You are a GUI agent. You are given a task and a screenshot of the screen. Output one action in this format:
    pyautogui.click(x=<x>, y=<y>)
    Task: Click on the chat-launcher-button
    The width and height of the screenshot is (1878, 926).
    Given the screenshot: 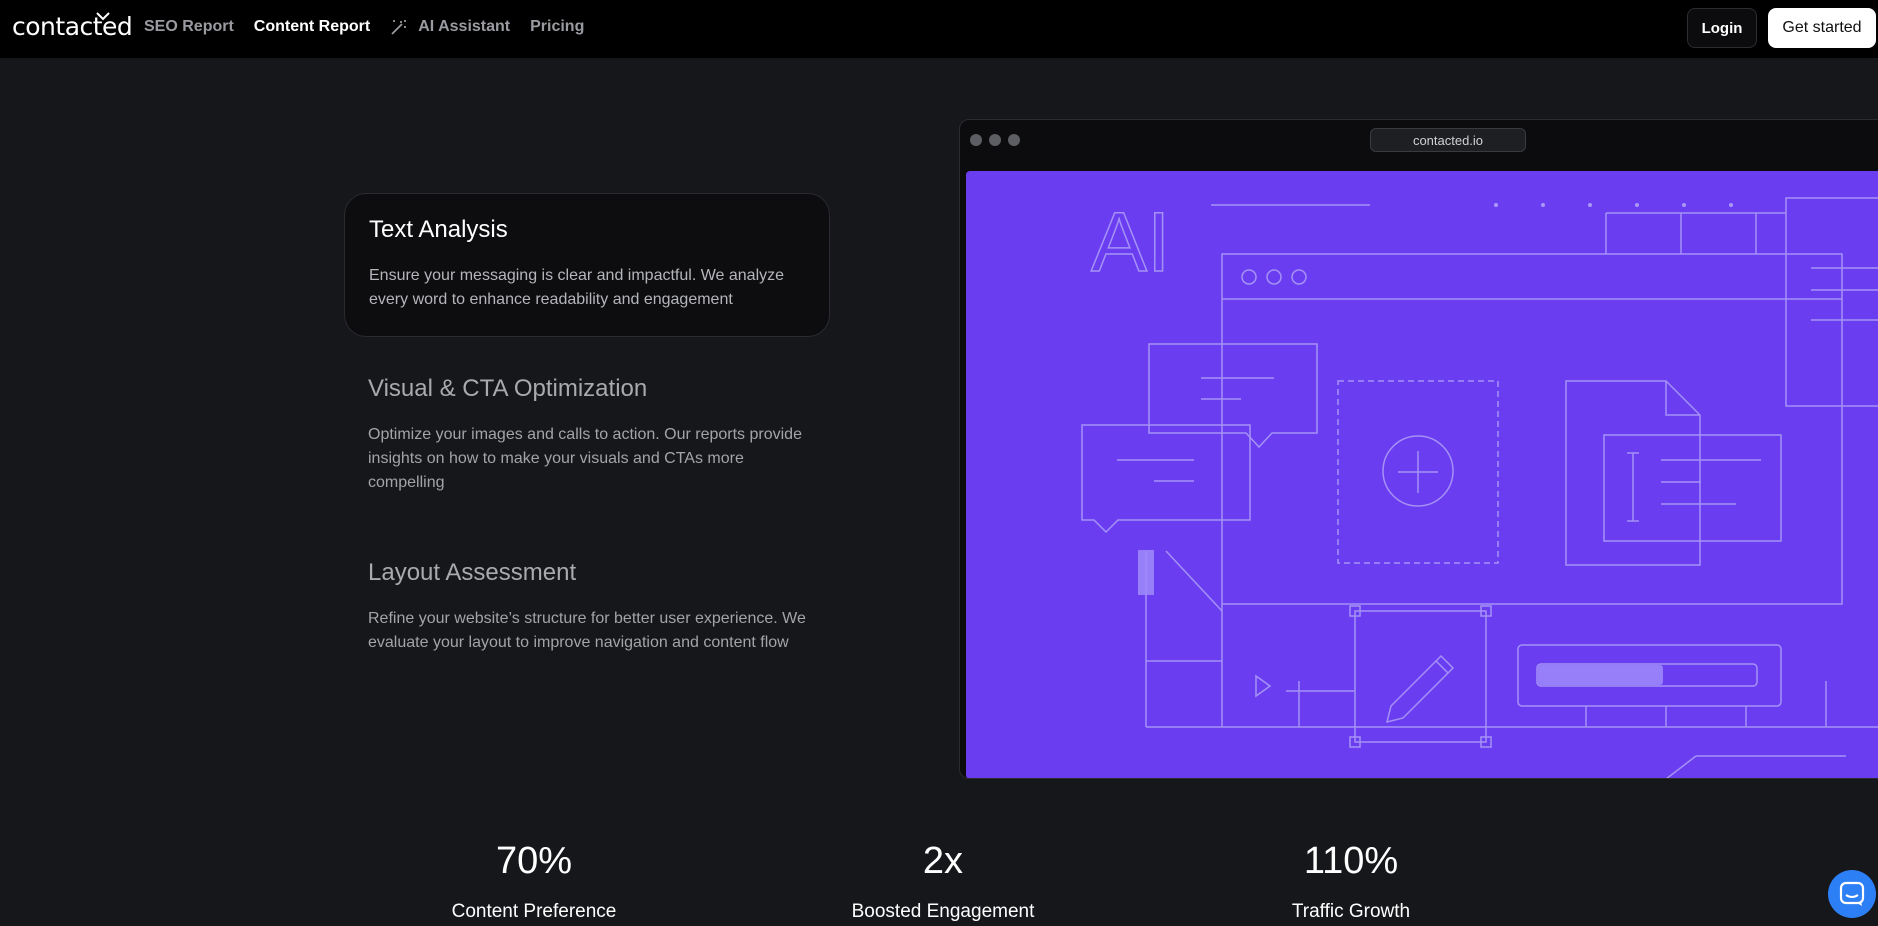 What is the action you would take?
    pyautogui.click(x=1852, y=894)
    